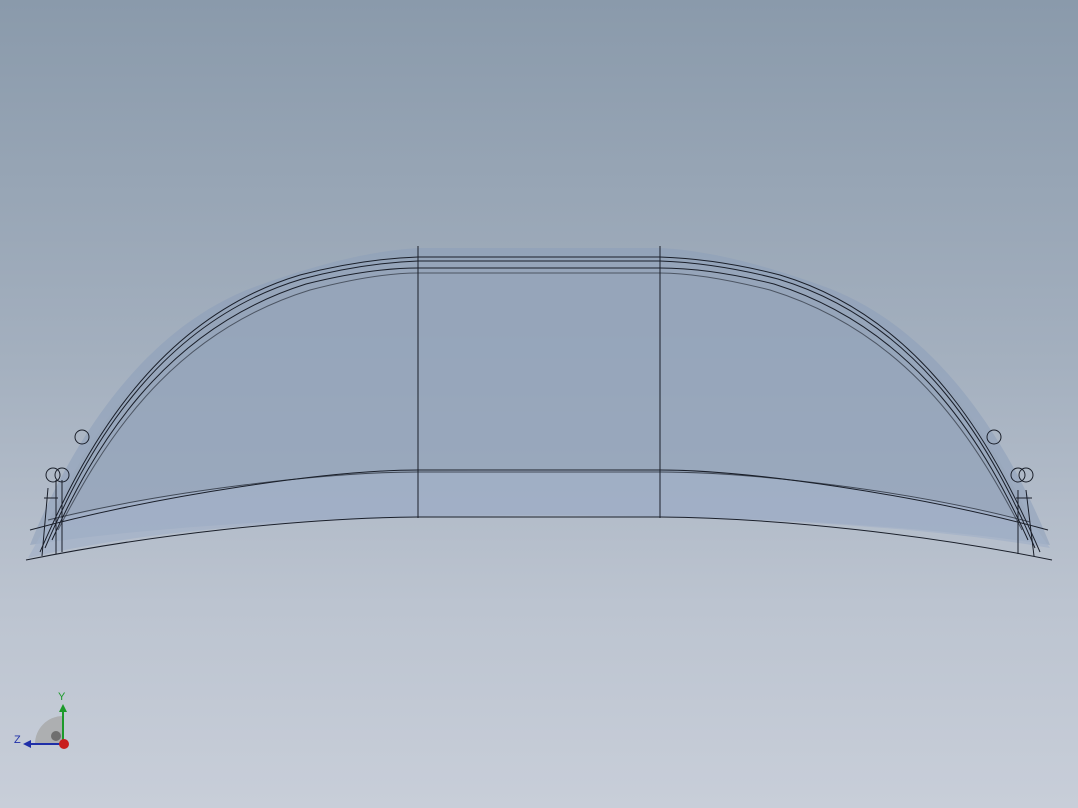 The image size is (1078, 808). What do you see at coordinates (56, 736) in the screenshot?
I see `triad-sphere-shadow` at bounding box center [56, 736].